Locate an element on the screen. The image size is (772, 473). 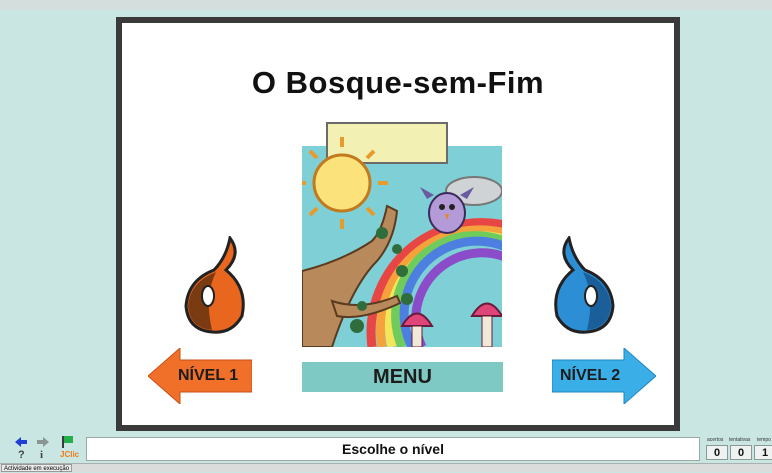
counter-tries: 0 is located at coordinates (741, 452).